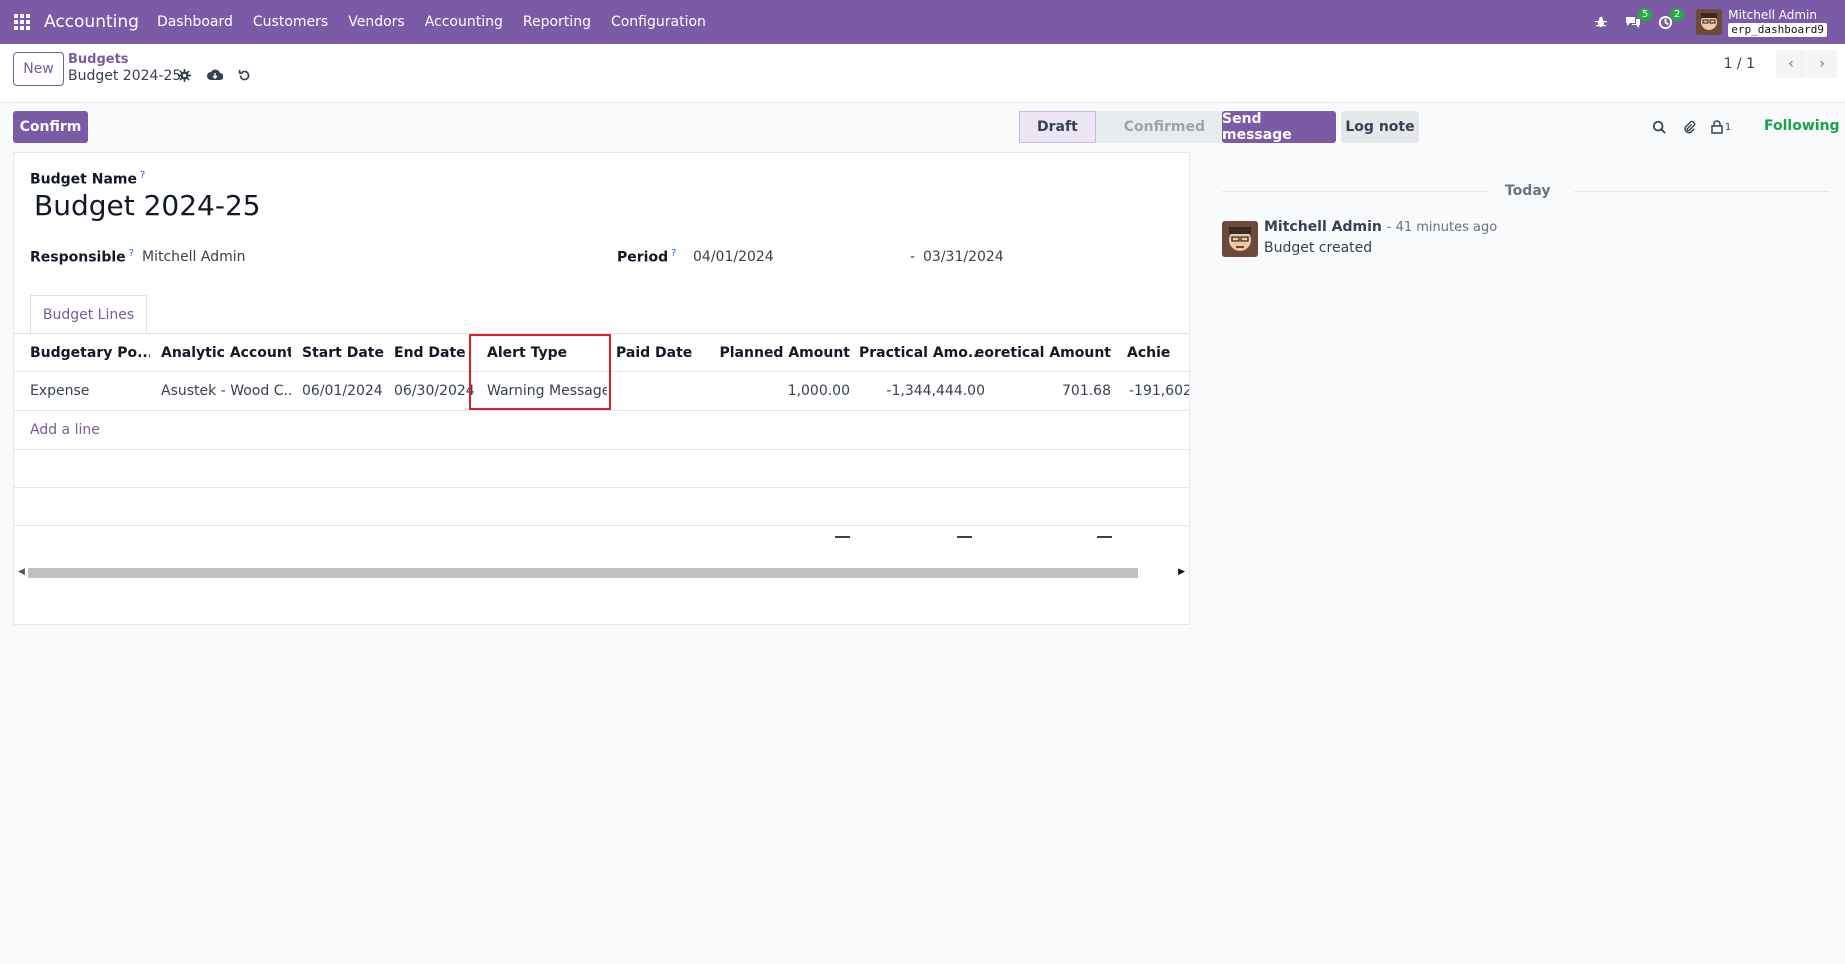 This screenshot has height=964, width=1845. I want to click on send-message-button: Send message, so click(1279, 127).